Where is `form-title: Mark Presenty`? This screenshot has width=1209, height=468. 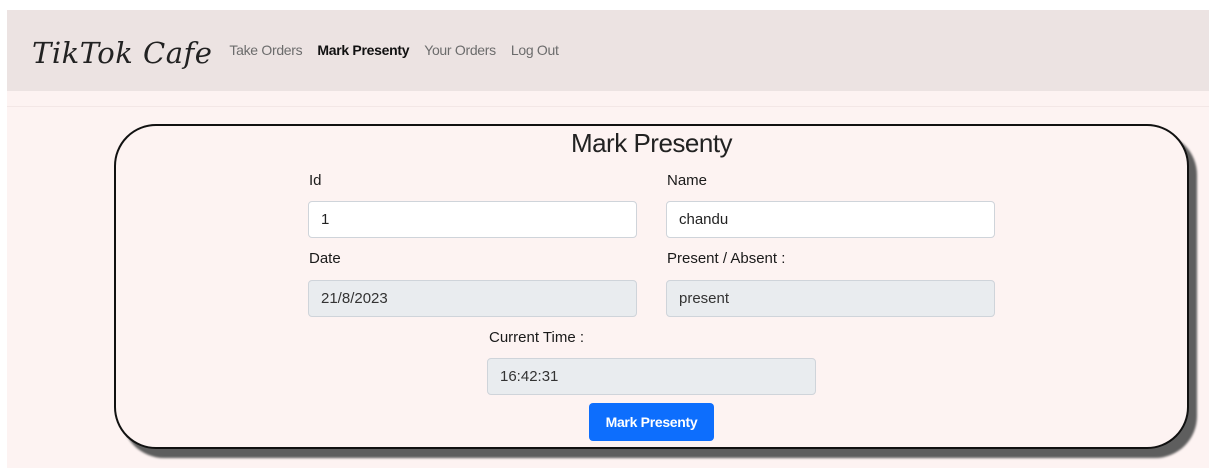
form-title: Mark Presenty is located at coordinates (651, 143).